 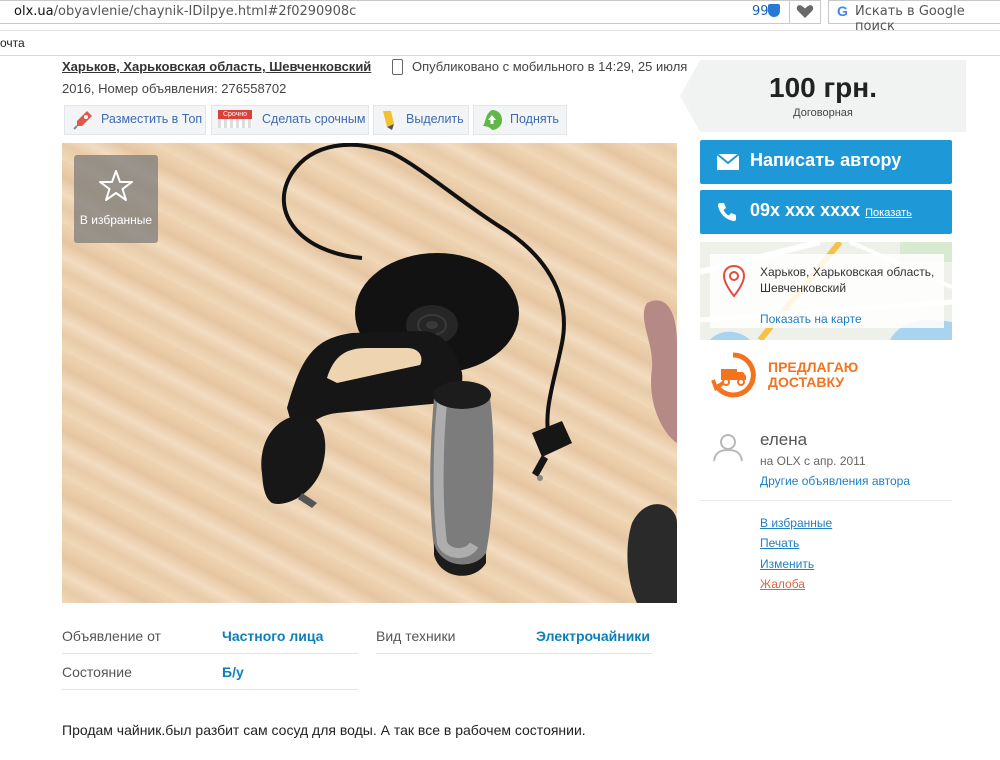 What do you see at coordinates (726, 212) in the screenshot?
I see `phone-icon` at bounding box center [726, 212].